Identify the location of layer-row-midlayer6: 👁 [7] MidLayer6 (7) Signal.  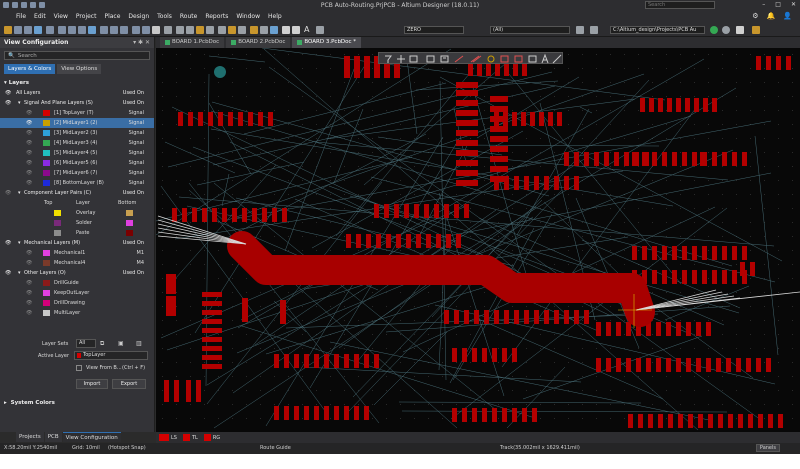
(77, 173).